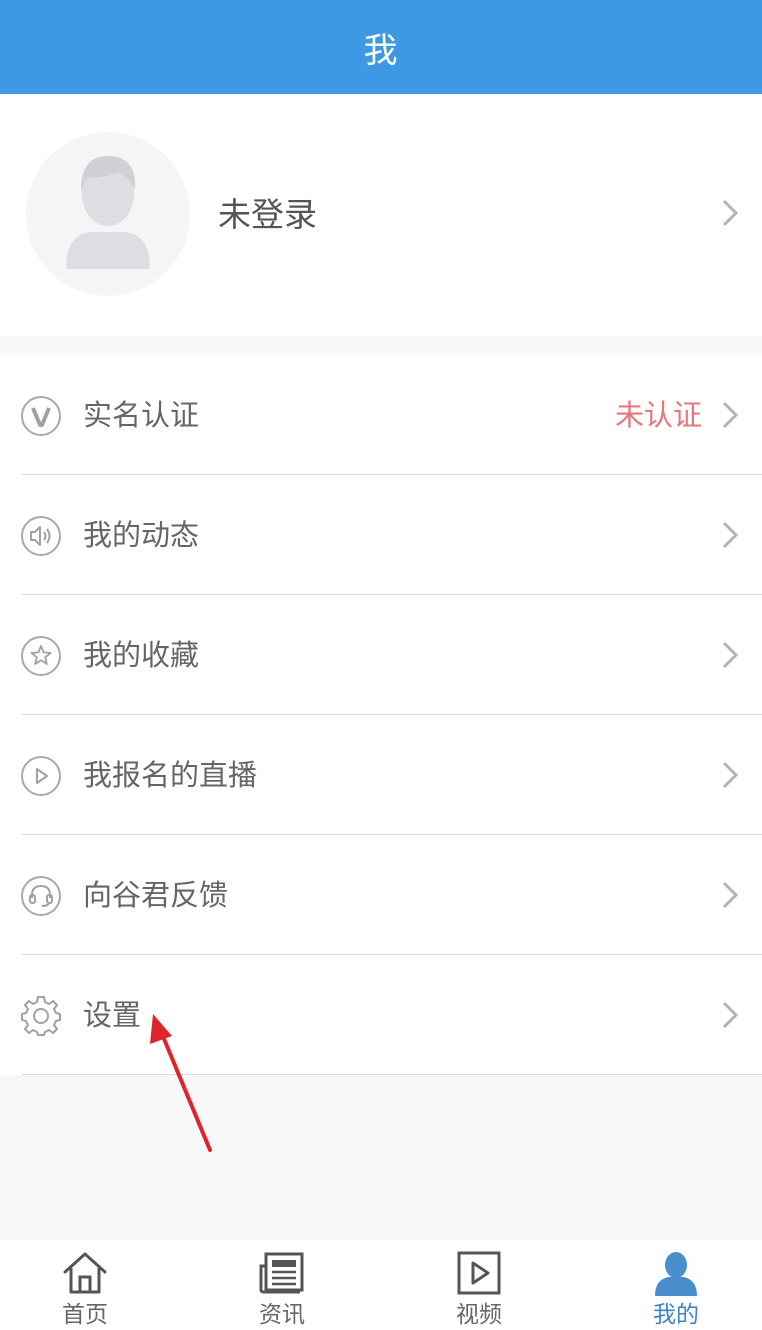  Describe the element at coordinates (41, 536) in the screenshot. I see `speaker-icon` at that location.